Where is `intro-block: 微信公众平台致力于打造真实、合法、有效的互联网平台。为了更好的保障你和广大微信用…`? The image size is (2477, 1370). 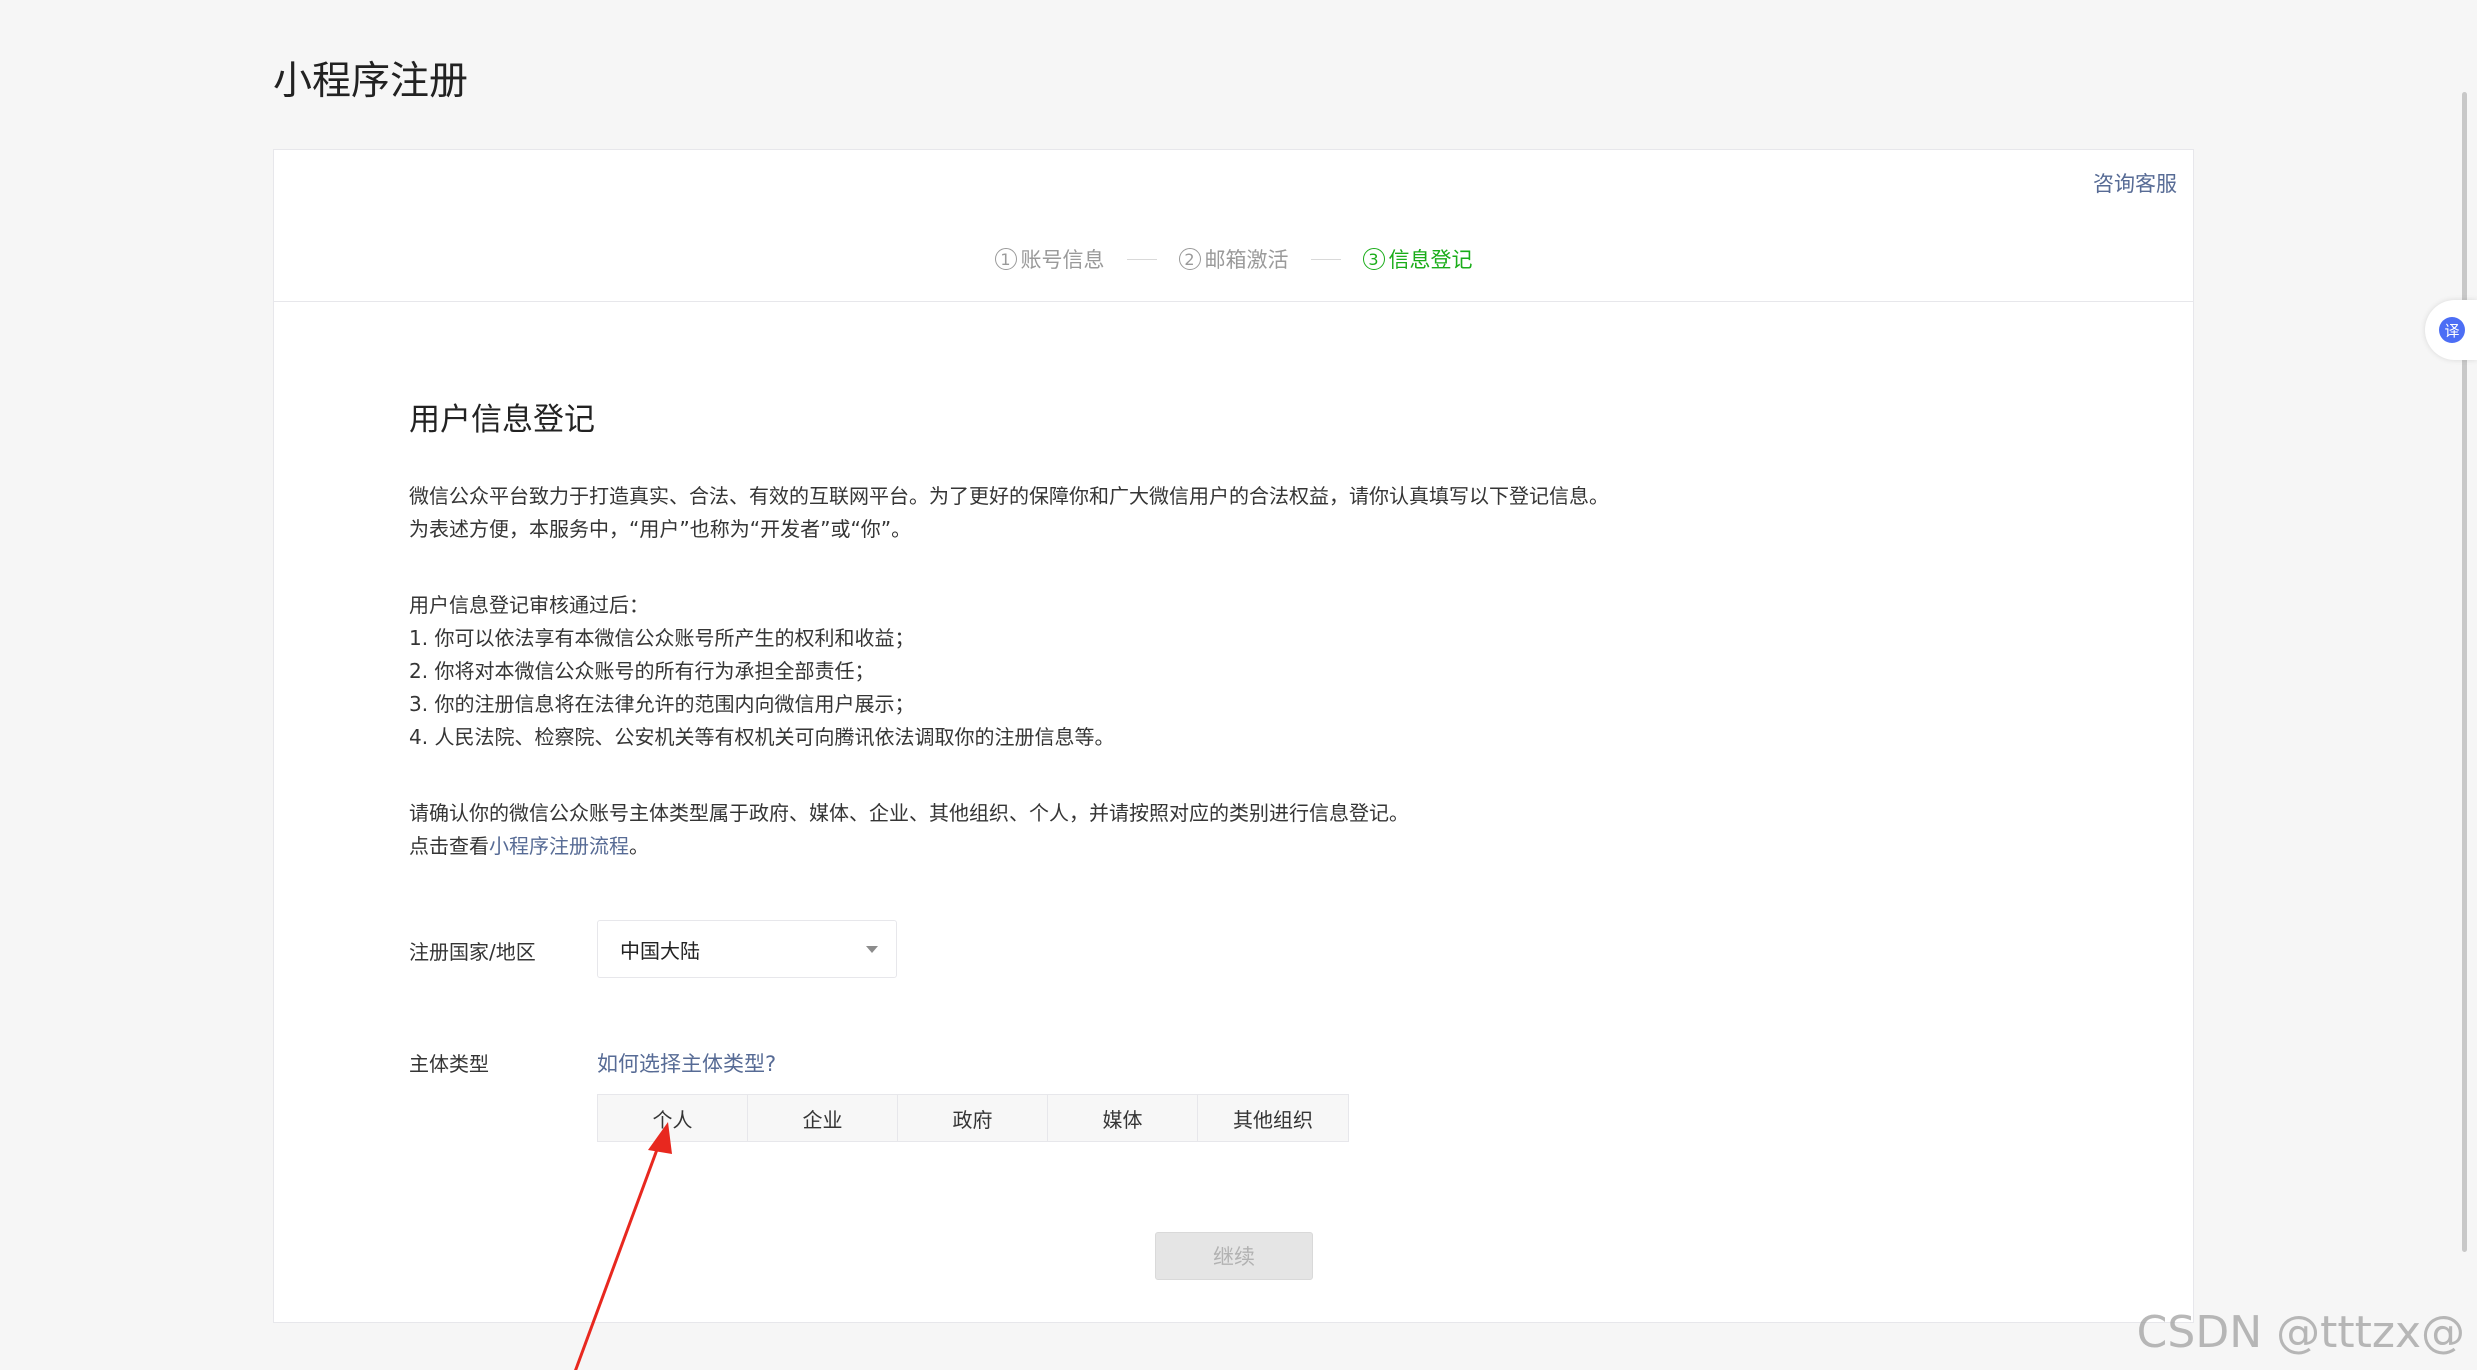
intro-block: 微信公众平台致力于打造真实、合法、有效的互联网平台。为了更好的保障你和广大微信用… is located at coordinates (1209, 513).